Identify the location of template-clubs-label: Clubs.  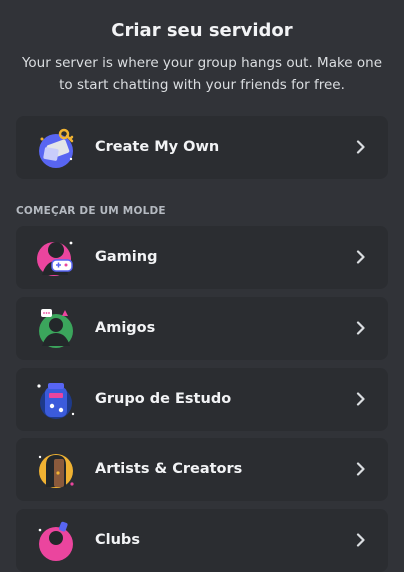
(117, 540).